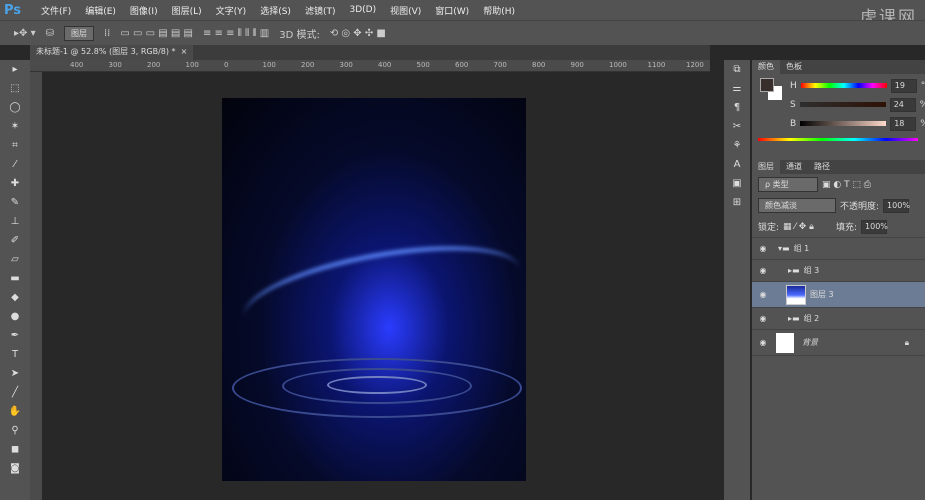 Image resolution: width=925 pixels, height=500 pixels. Describe the element at coordinates (236, 33) in the screenshot. I see `distribute-icons: ≡ ≡ ≡ ⫴ ⫴ ⫴ ▥` at that location.